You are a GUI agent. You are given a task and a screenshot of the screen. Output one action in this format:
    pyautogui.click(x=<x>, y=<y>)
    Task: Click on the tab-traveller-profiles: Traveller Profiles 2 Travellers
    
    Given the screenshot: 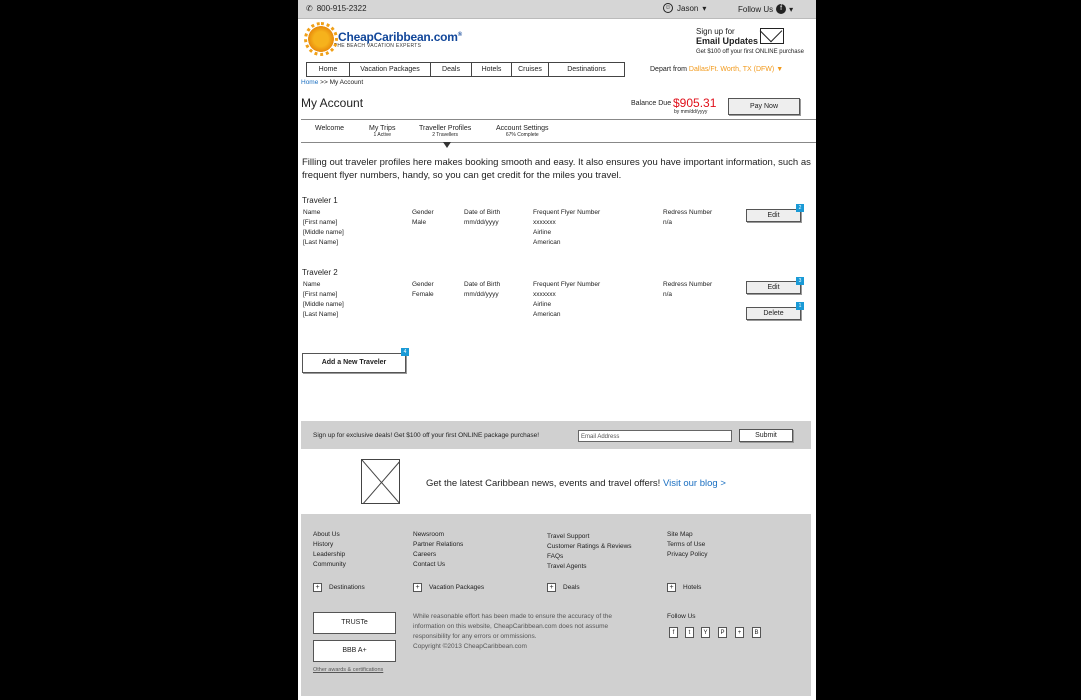 What is the action you would take?
    pyautogui.click(x=445, y=131)
    